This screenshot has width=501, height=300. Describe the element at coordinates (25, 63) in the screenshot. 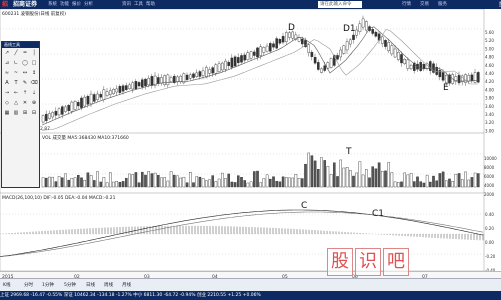

I see `drawing-tool-6: ◯` at that location.